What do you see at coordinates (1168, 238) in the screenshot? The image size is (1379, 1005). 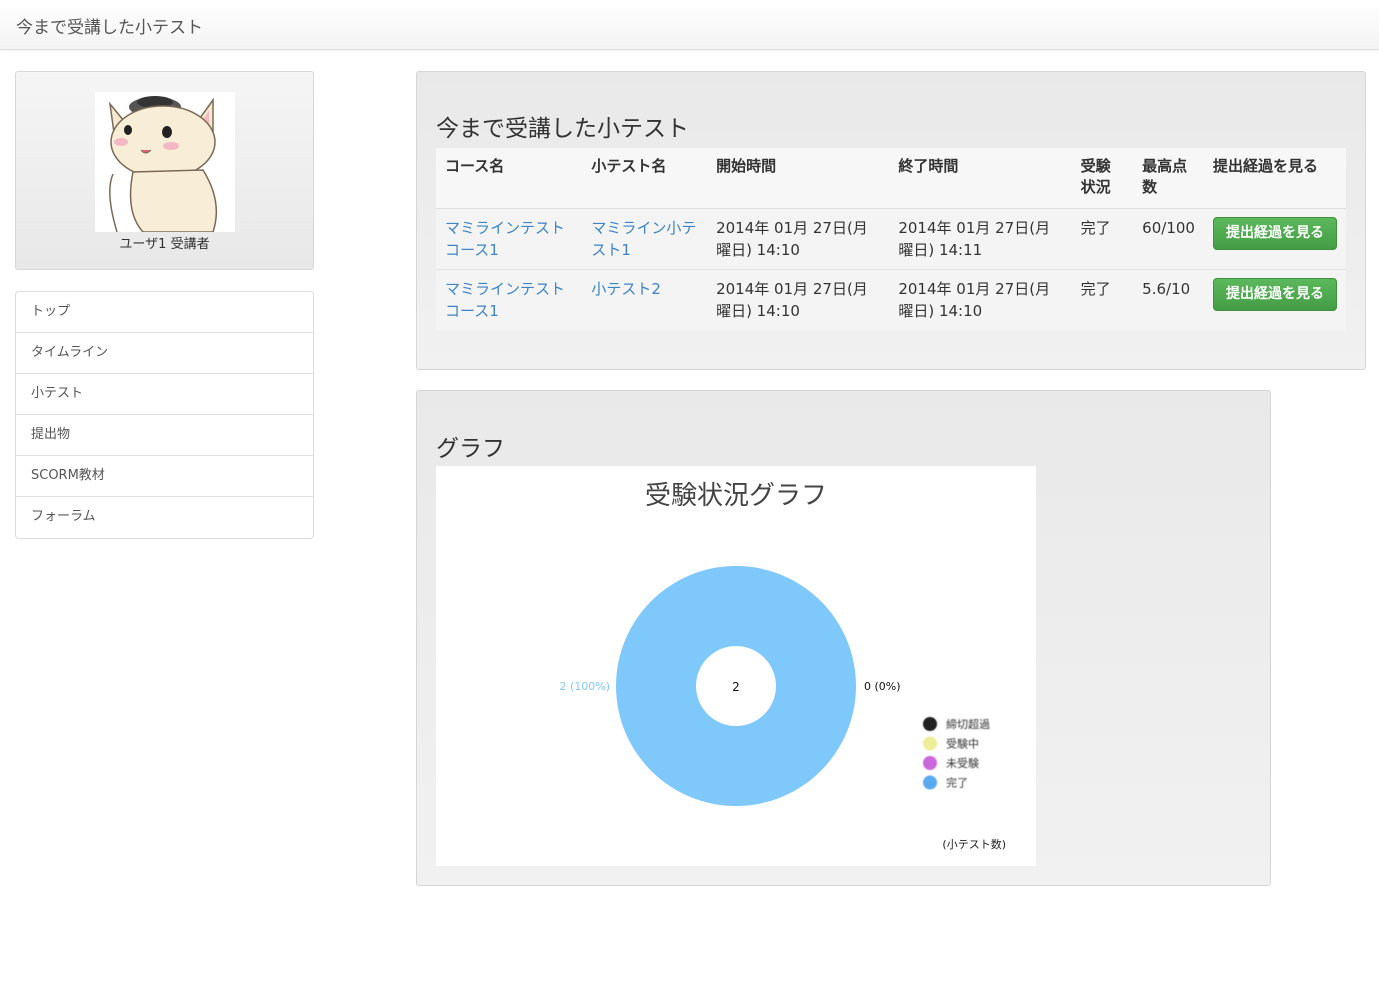 I see `score-text: 60/100` at bounding box center [1168, 238].